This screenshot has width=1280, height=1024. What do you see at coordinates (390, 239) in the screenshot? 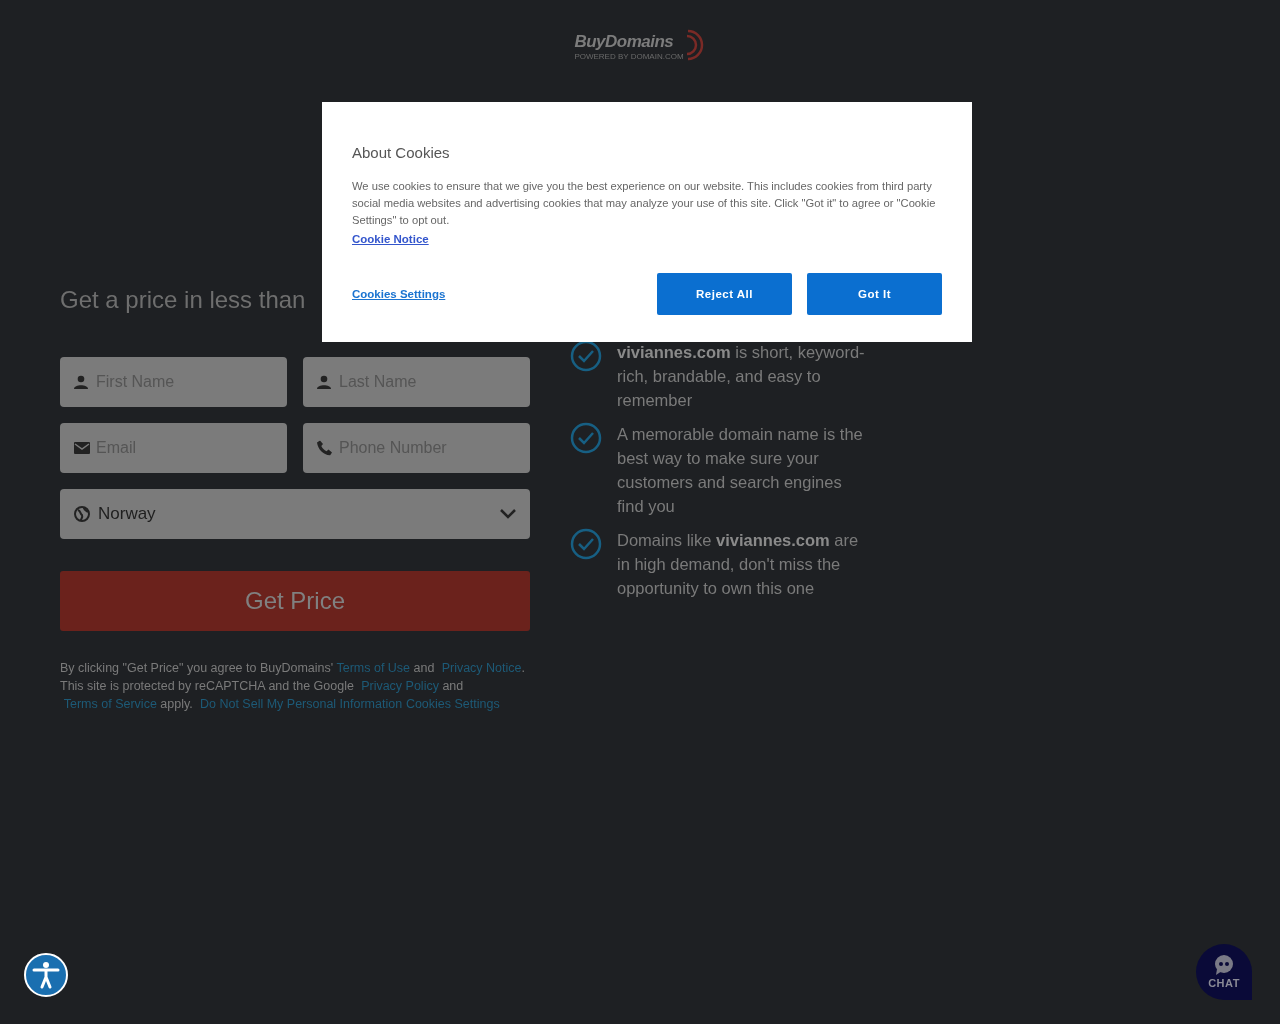
I see `cookie-notice-link: Cookie Notice` at bounding box center [390, 239].